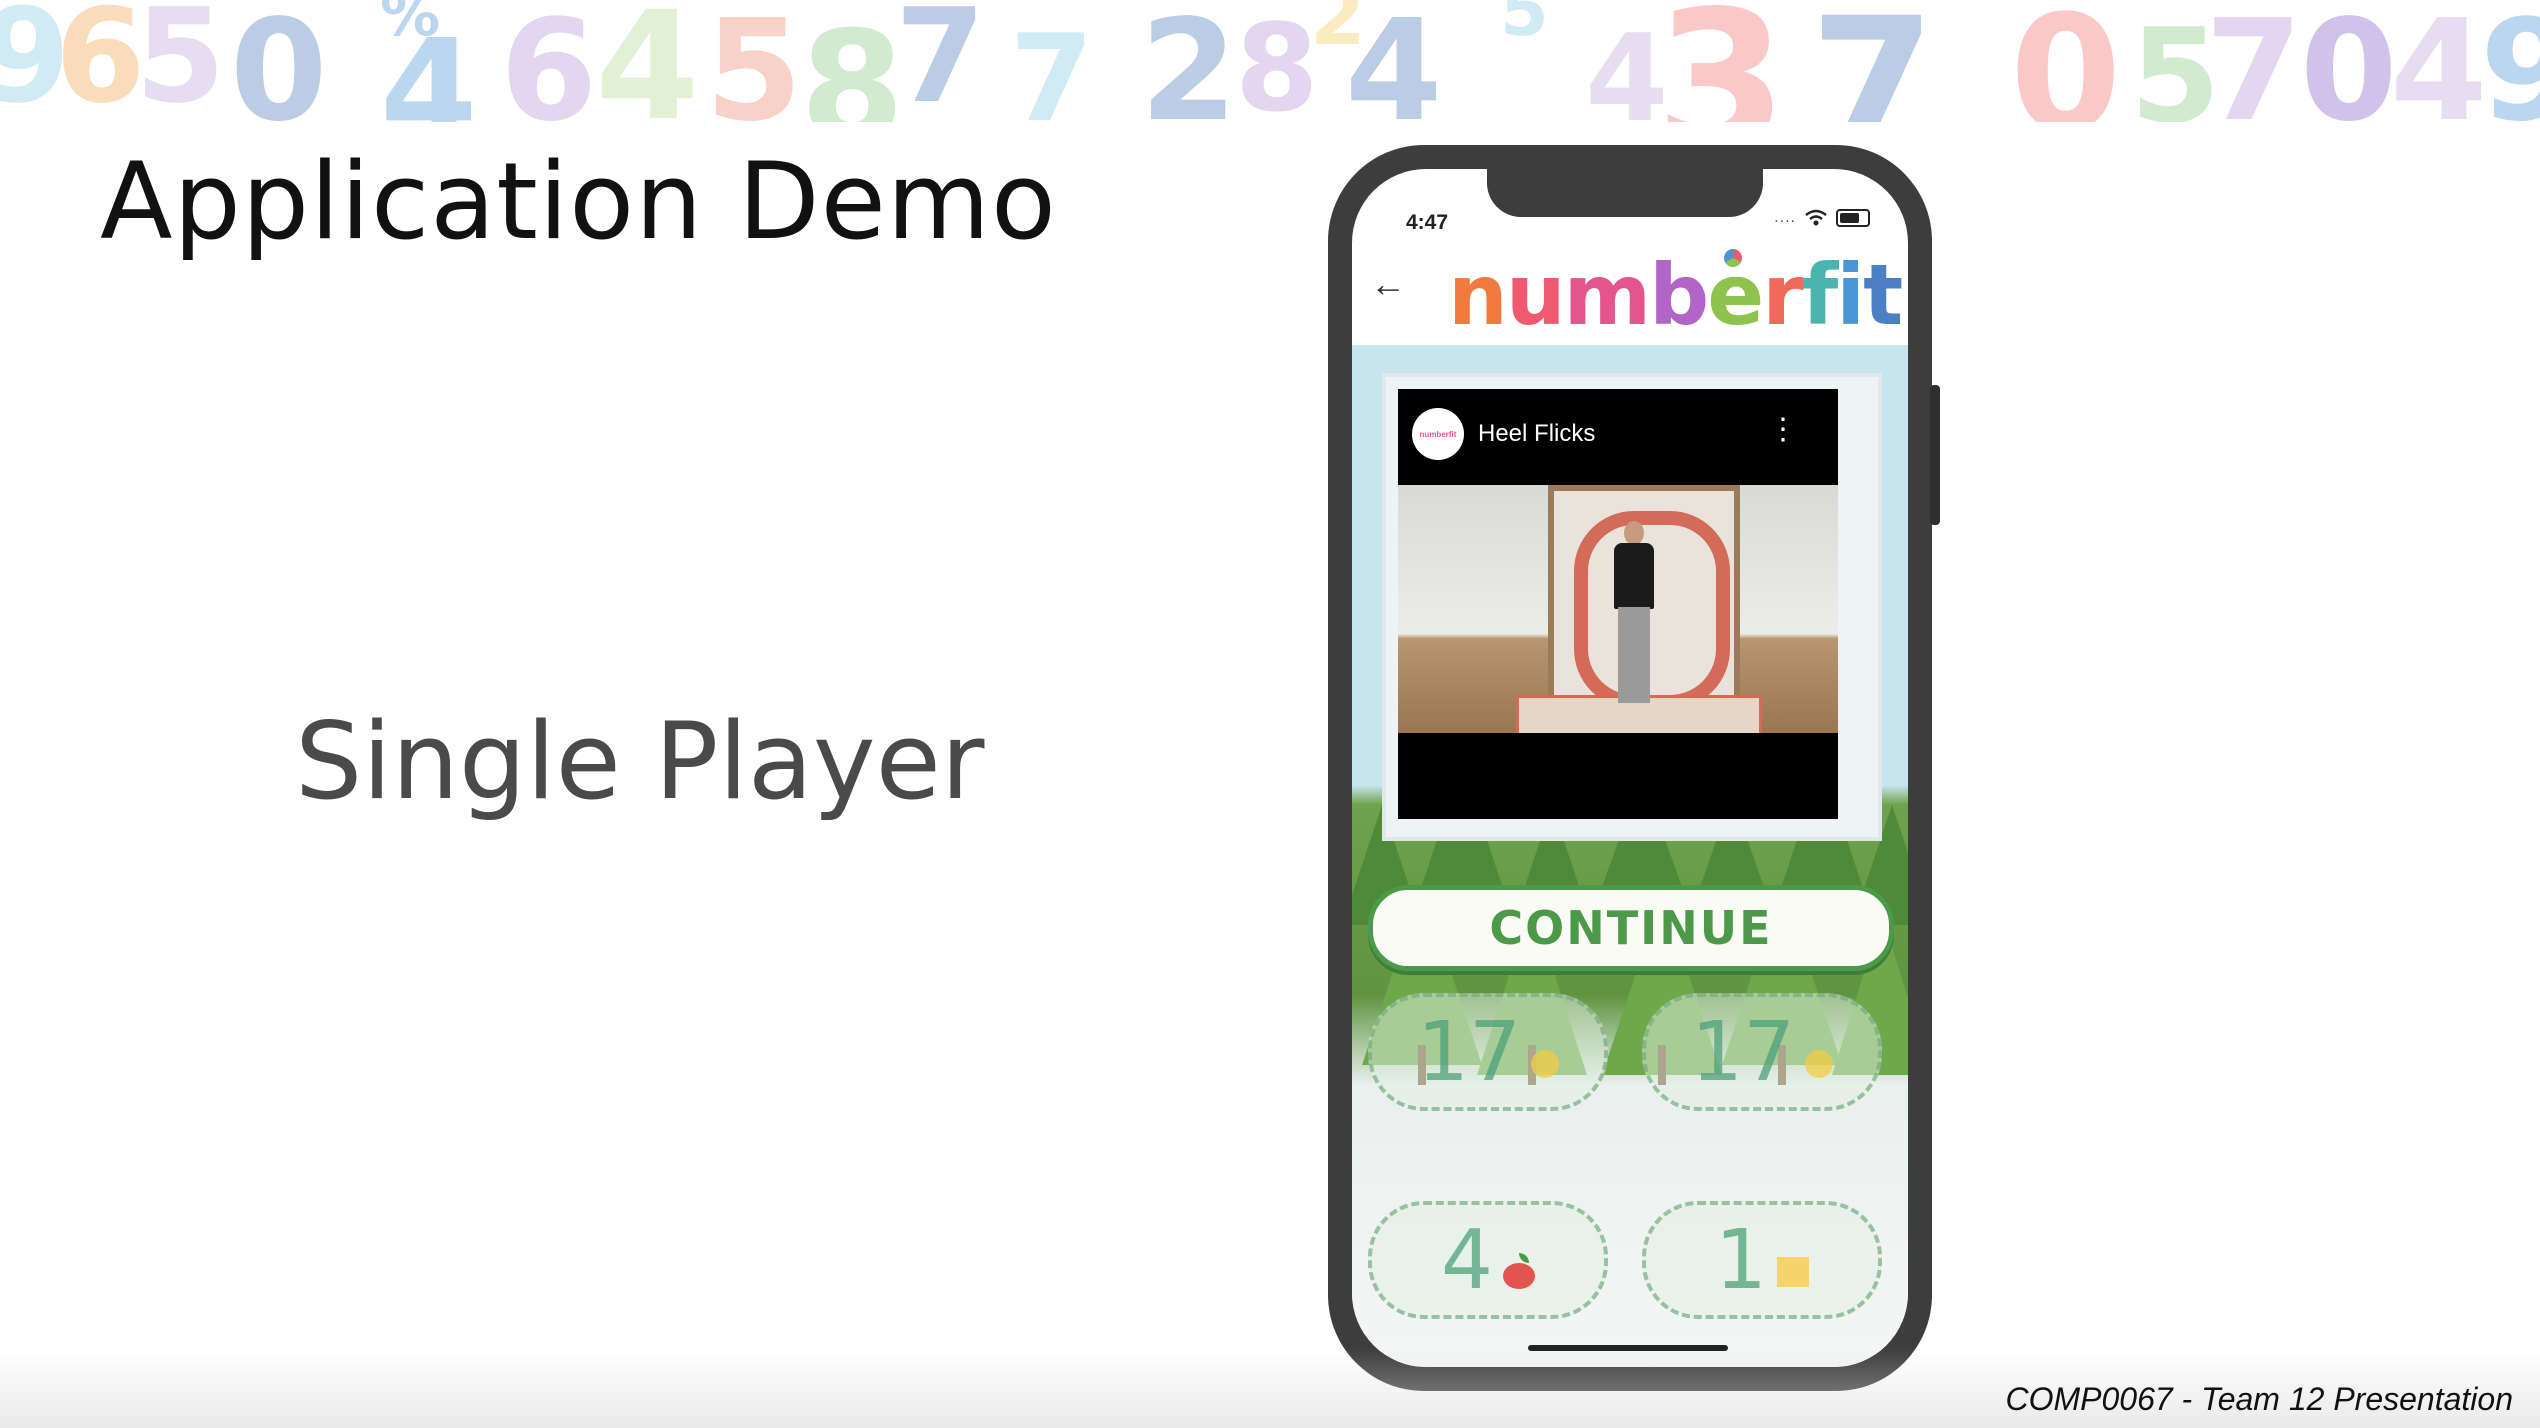 This screenshot has width=2540, height=1428. Describe the element at coordinates (1631, 928) in the screenshot. I see `continue-button: CONTINUE` at that location.